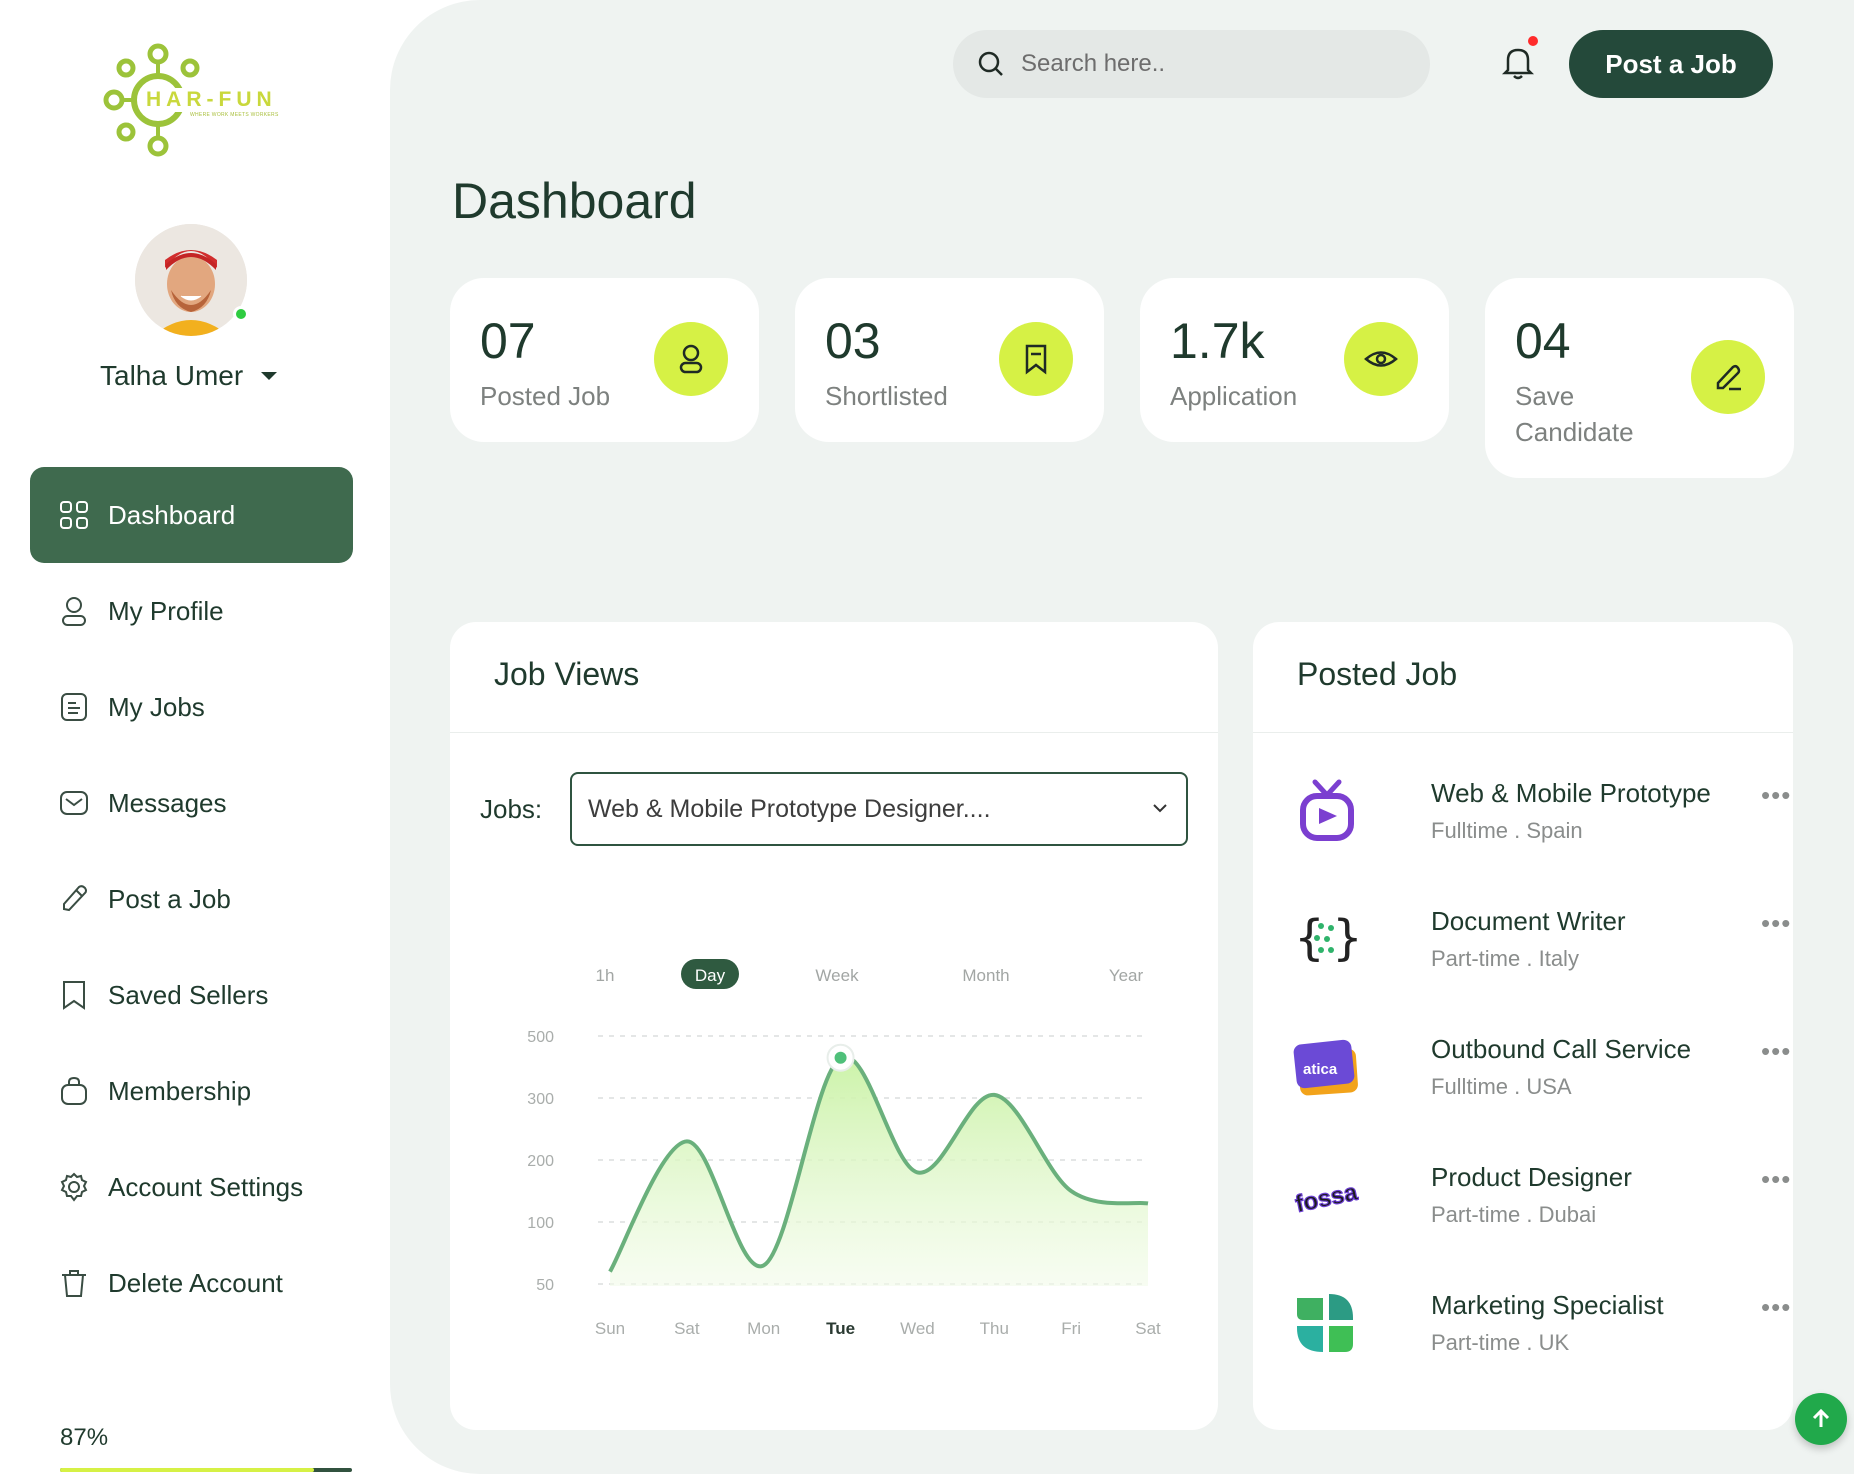 Image resolution: width=1854 pixels, height=1474 pixels. Describe the element at coordinates (1533, 41) in the screenshot. I see `notification-dot` at that location.